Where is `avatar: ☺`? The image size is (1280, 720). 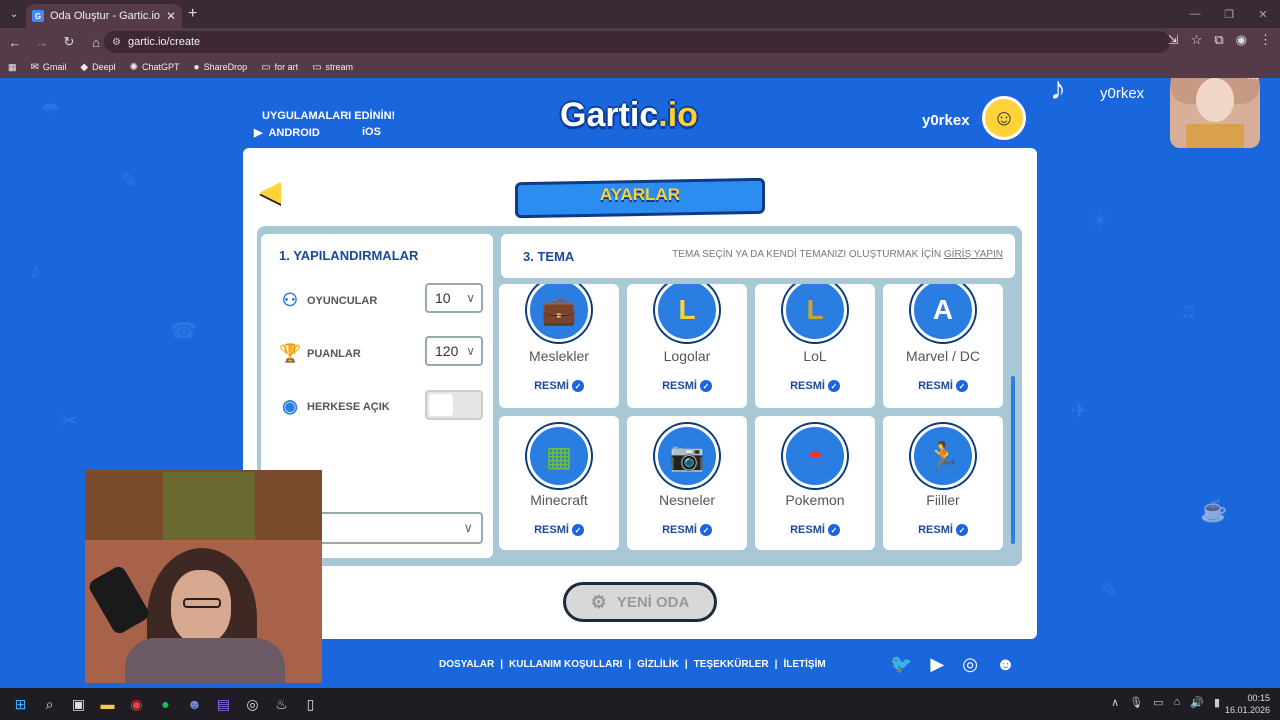
avatar: ☺ is located at coordinates (1004, 118).